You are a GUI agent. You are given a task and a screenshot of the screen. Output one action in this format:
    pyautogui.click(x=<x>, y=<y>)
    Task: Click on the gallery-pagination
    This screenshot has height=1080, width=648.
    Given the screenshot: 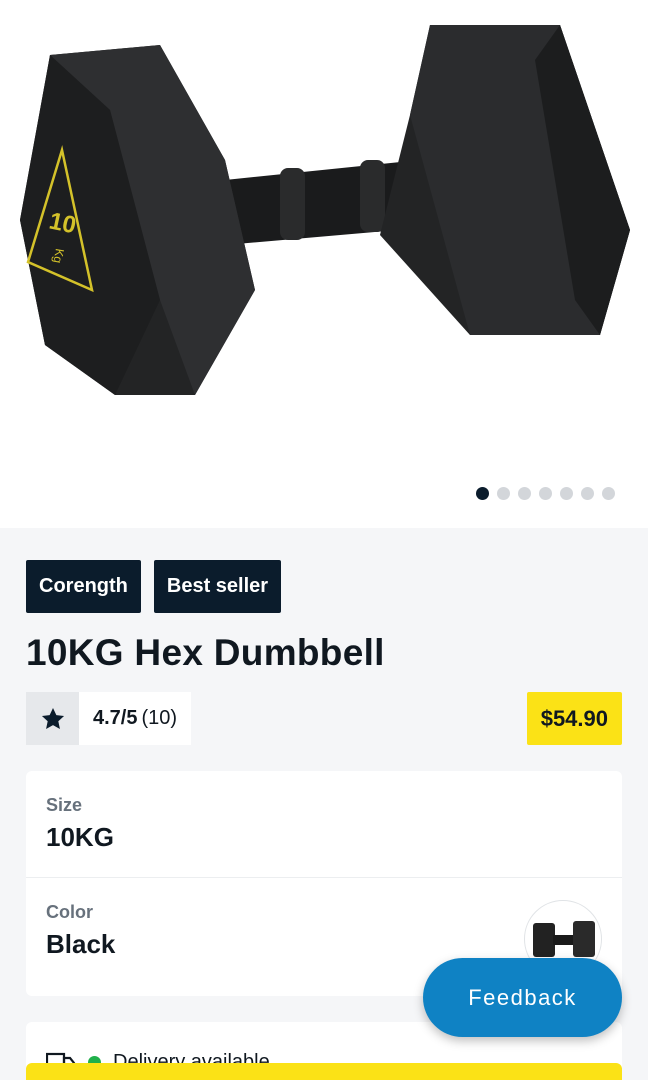 What is the action you would take?
    pyautogui.click(x=545, y=493)
    